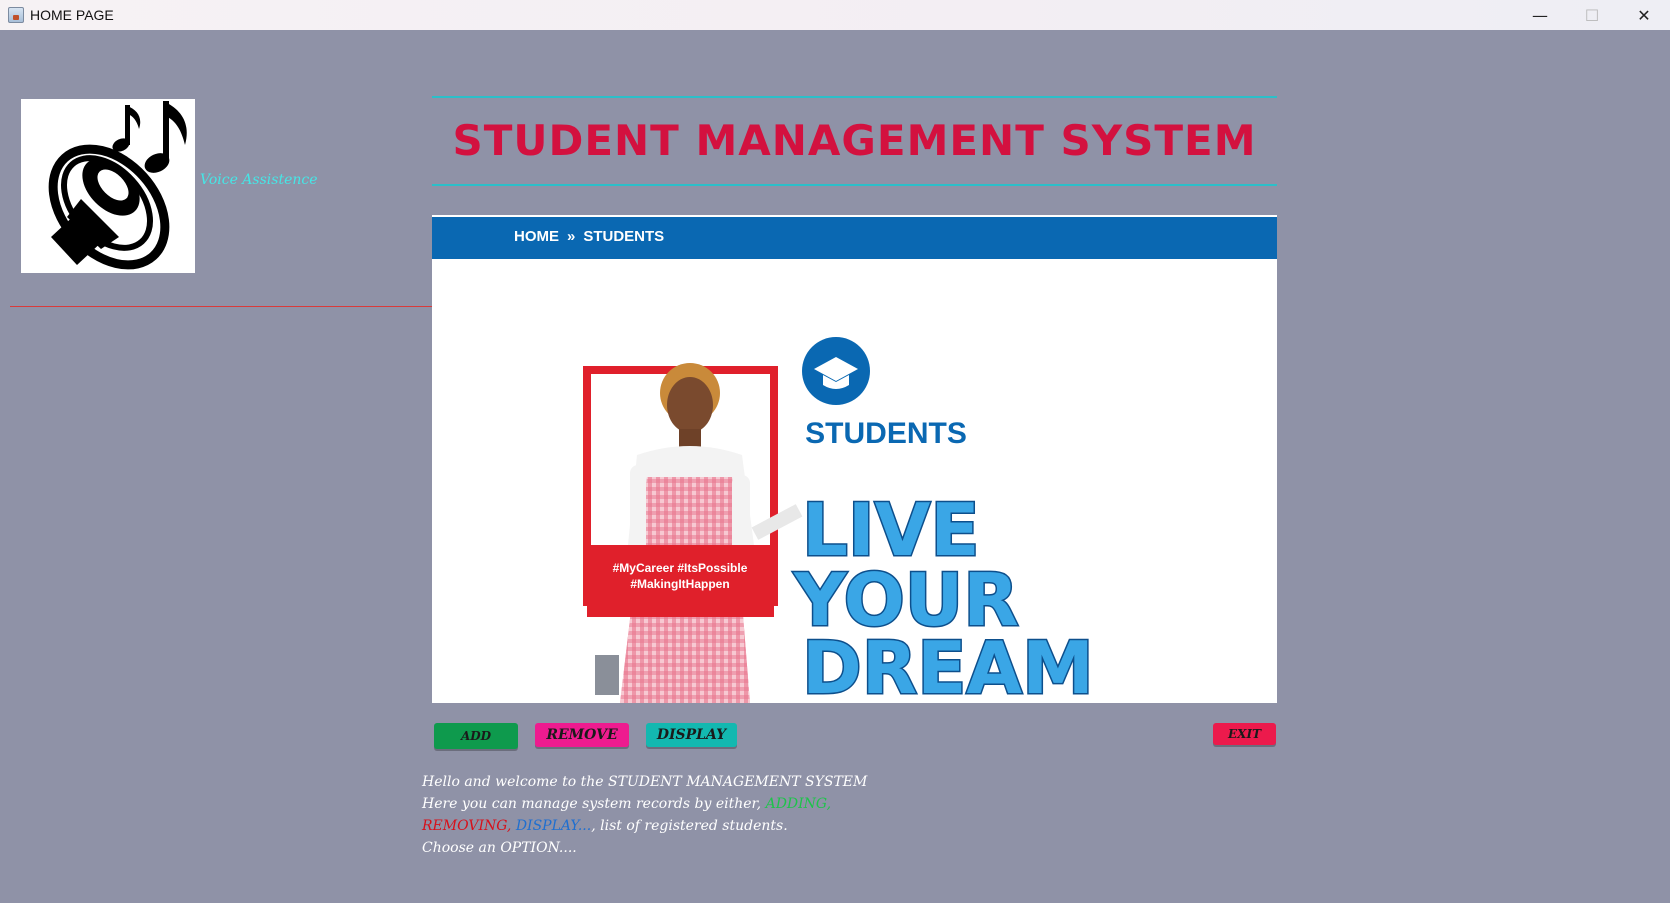  I want to click on page-title: STUDENT MANAGEMENT SYSTEM, so click(854, 140).